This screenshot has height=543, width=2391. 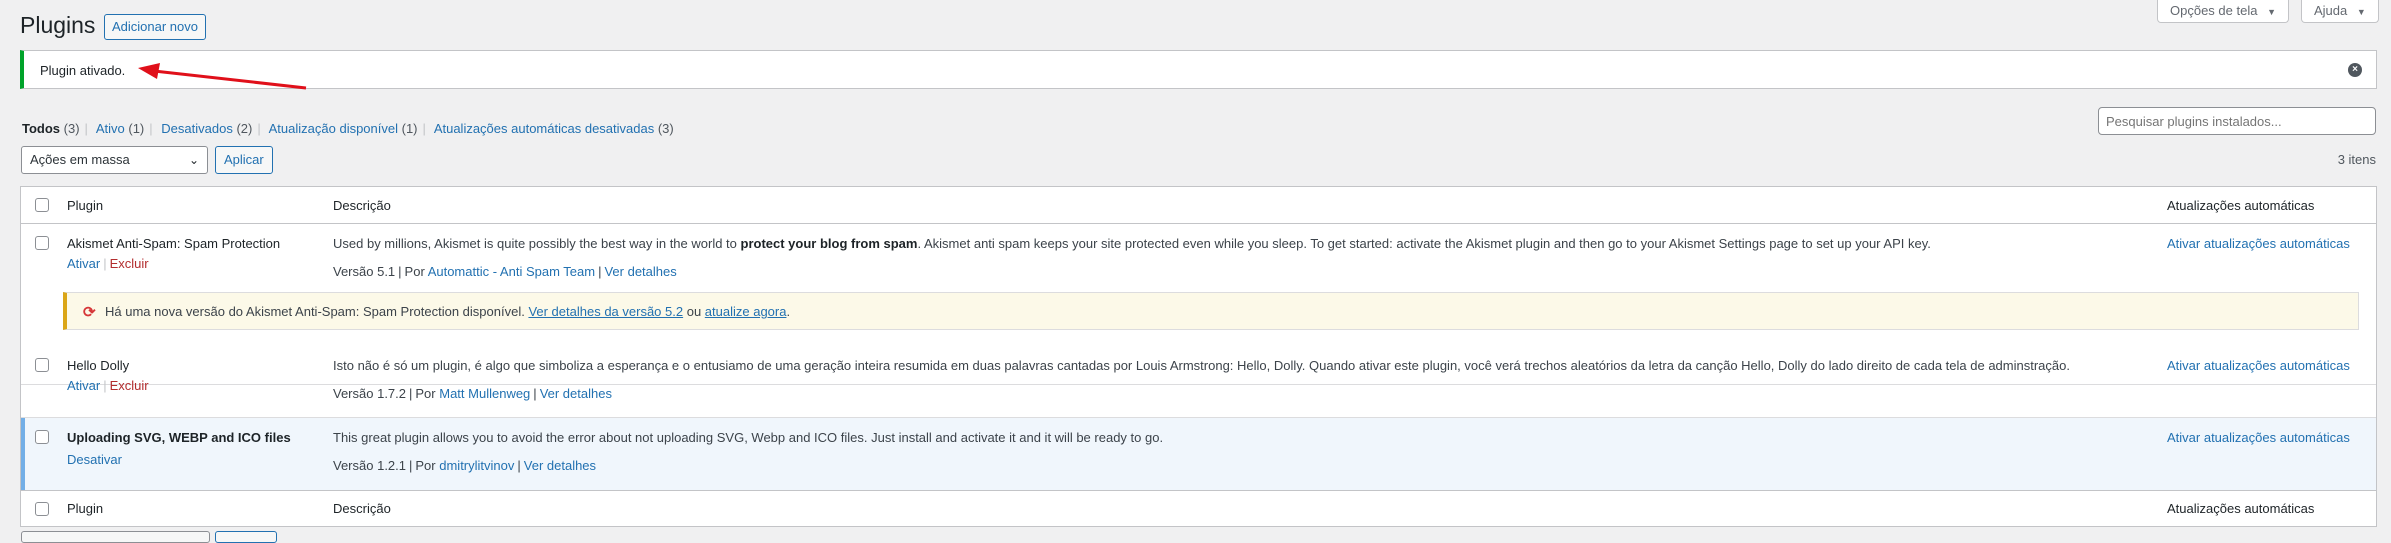 I want to click on plugin-search-input, so click(x=2237, y=121).